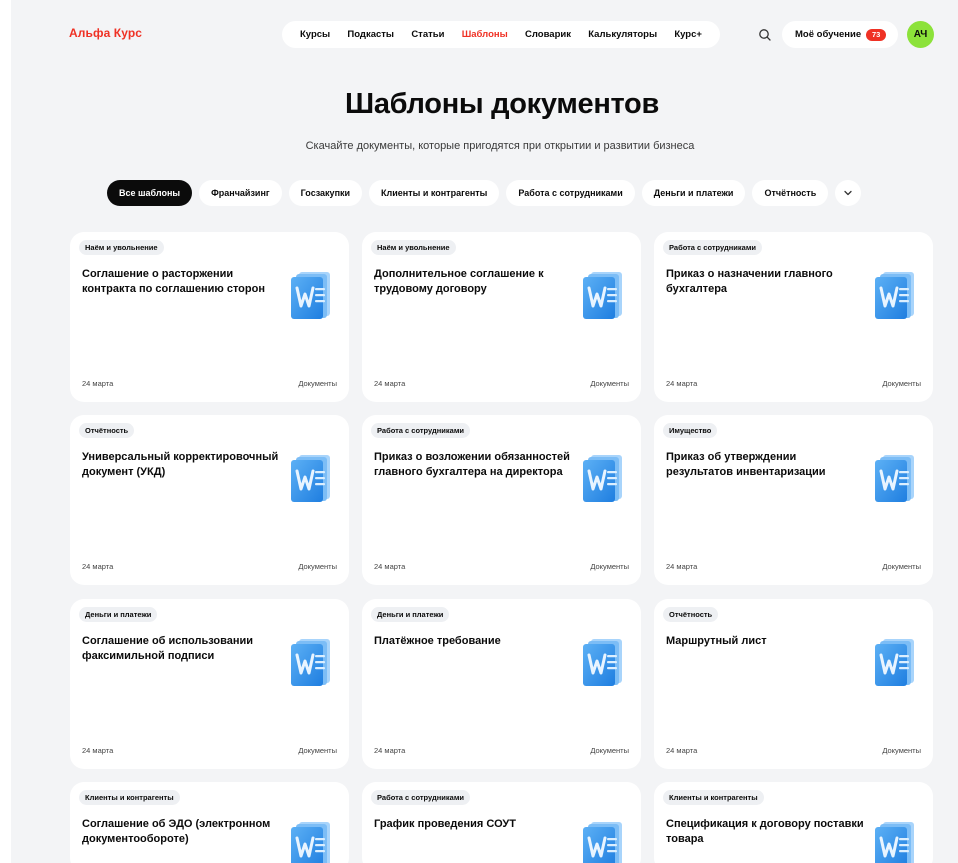 The image size is (958, 863). I want to click on card-title: Маршрутный лист, so click(766, 641).